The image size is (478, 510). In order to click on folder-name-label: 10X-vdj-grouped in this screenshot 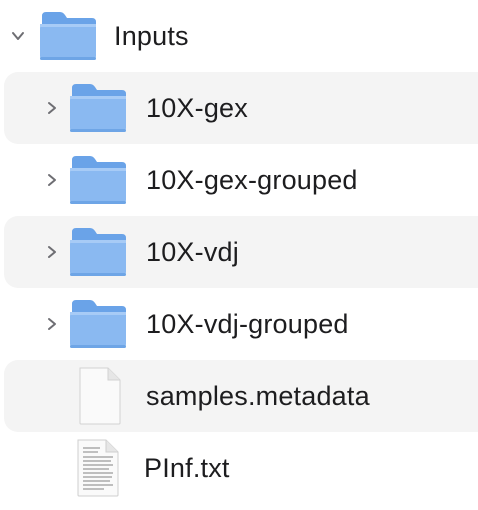, I will do `click(247, 324)`.